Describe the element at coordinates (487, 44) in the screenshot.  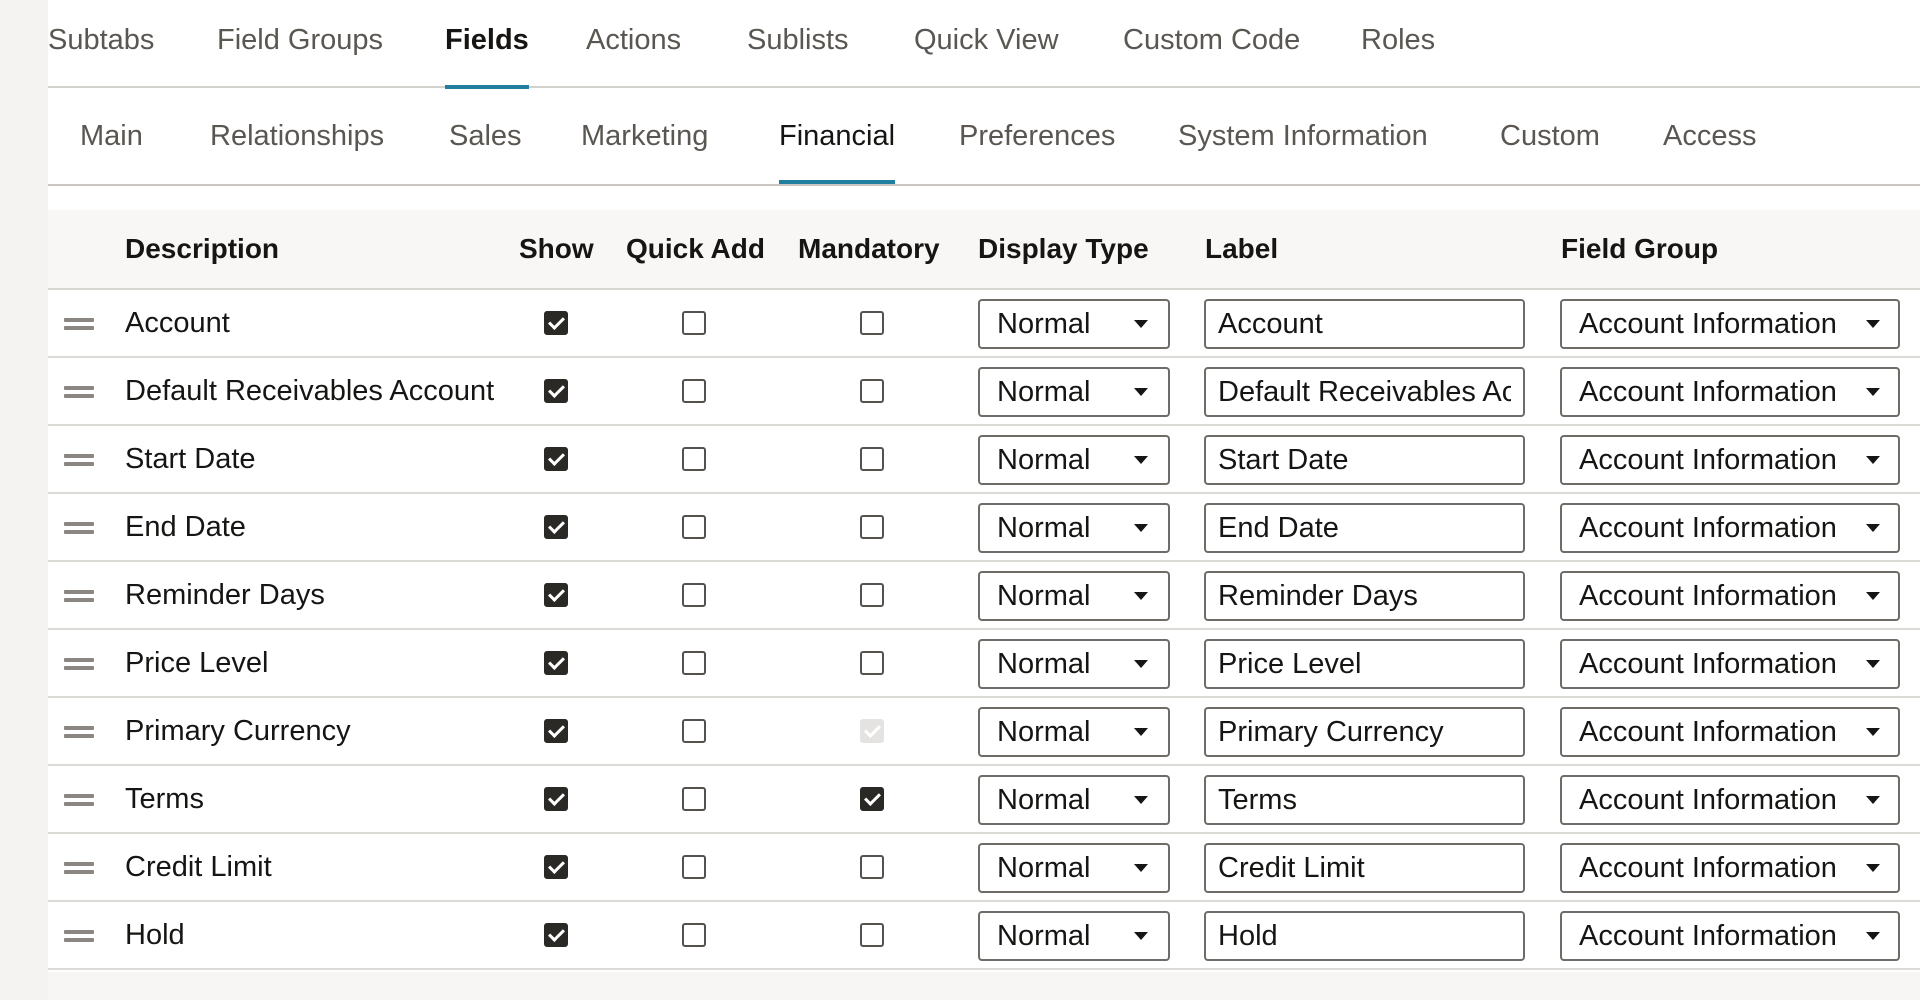
I see `tab-fields: Fields` at that location.